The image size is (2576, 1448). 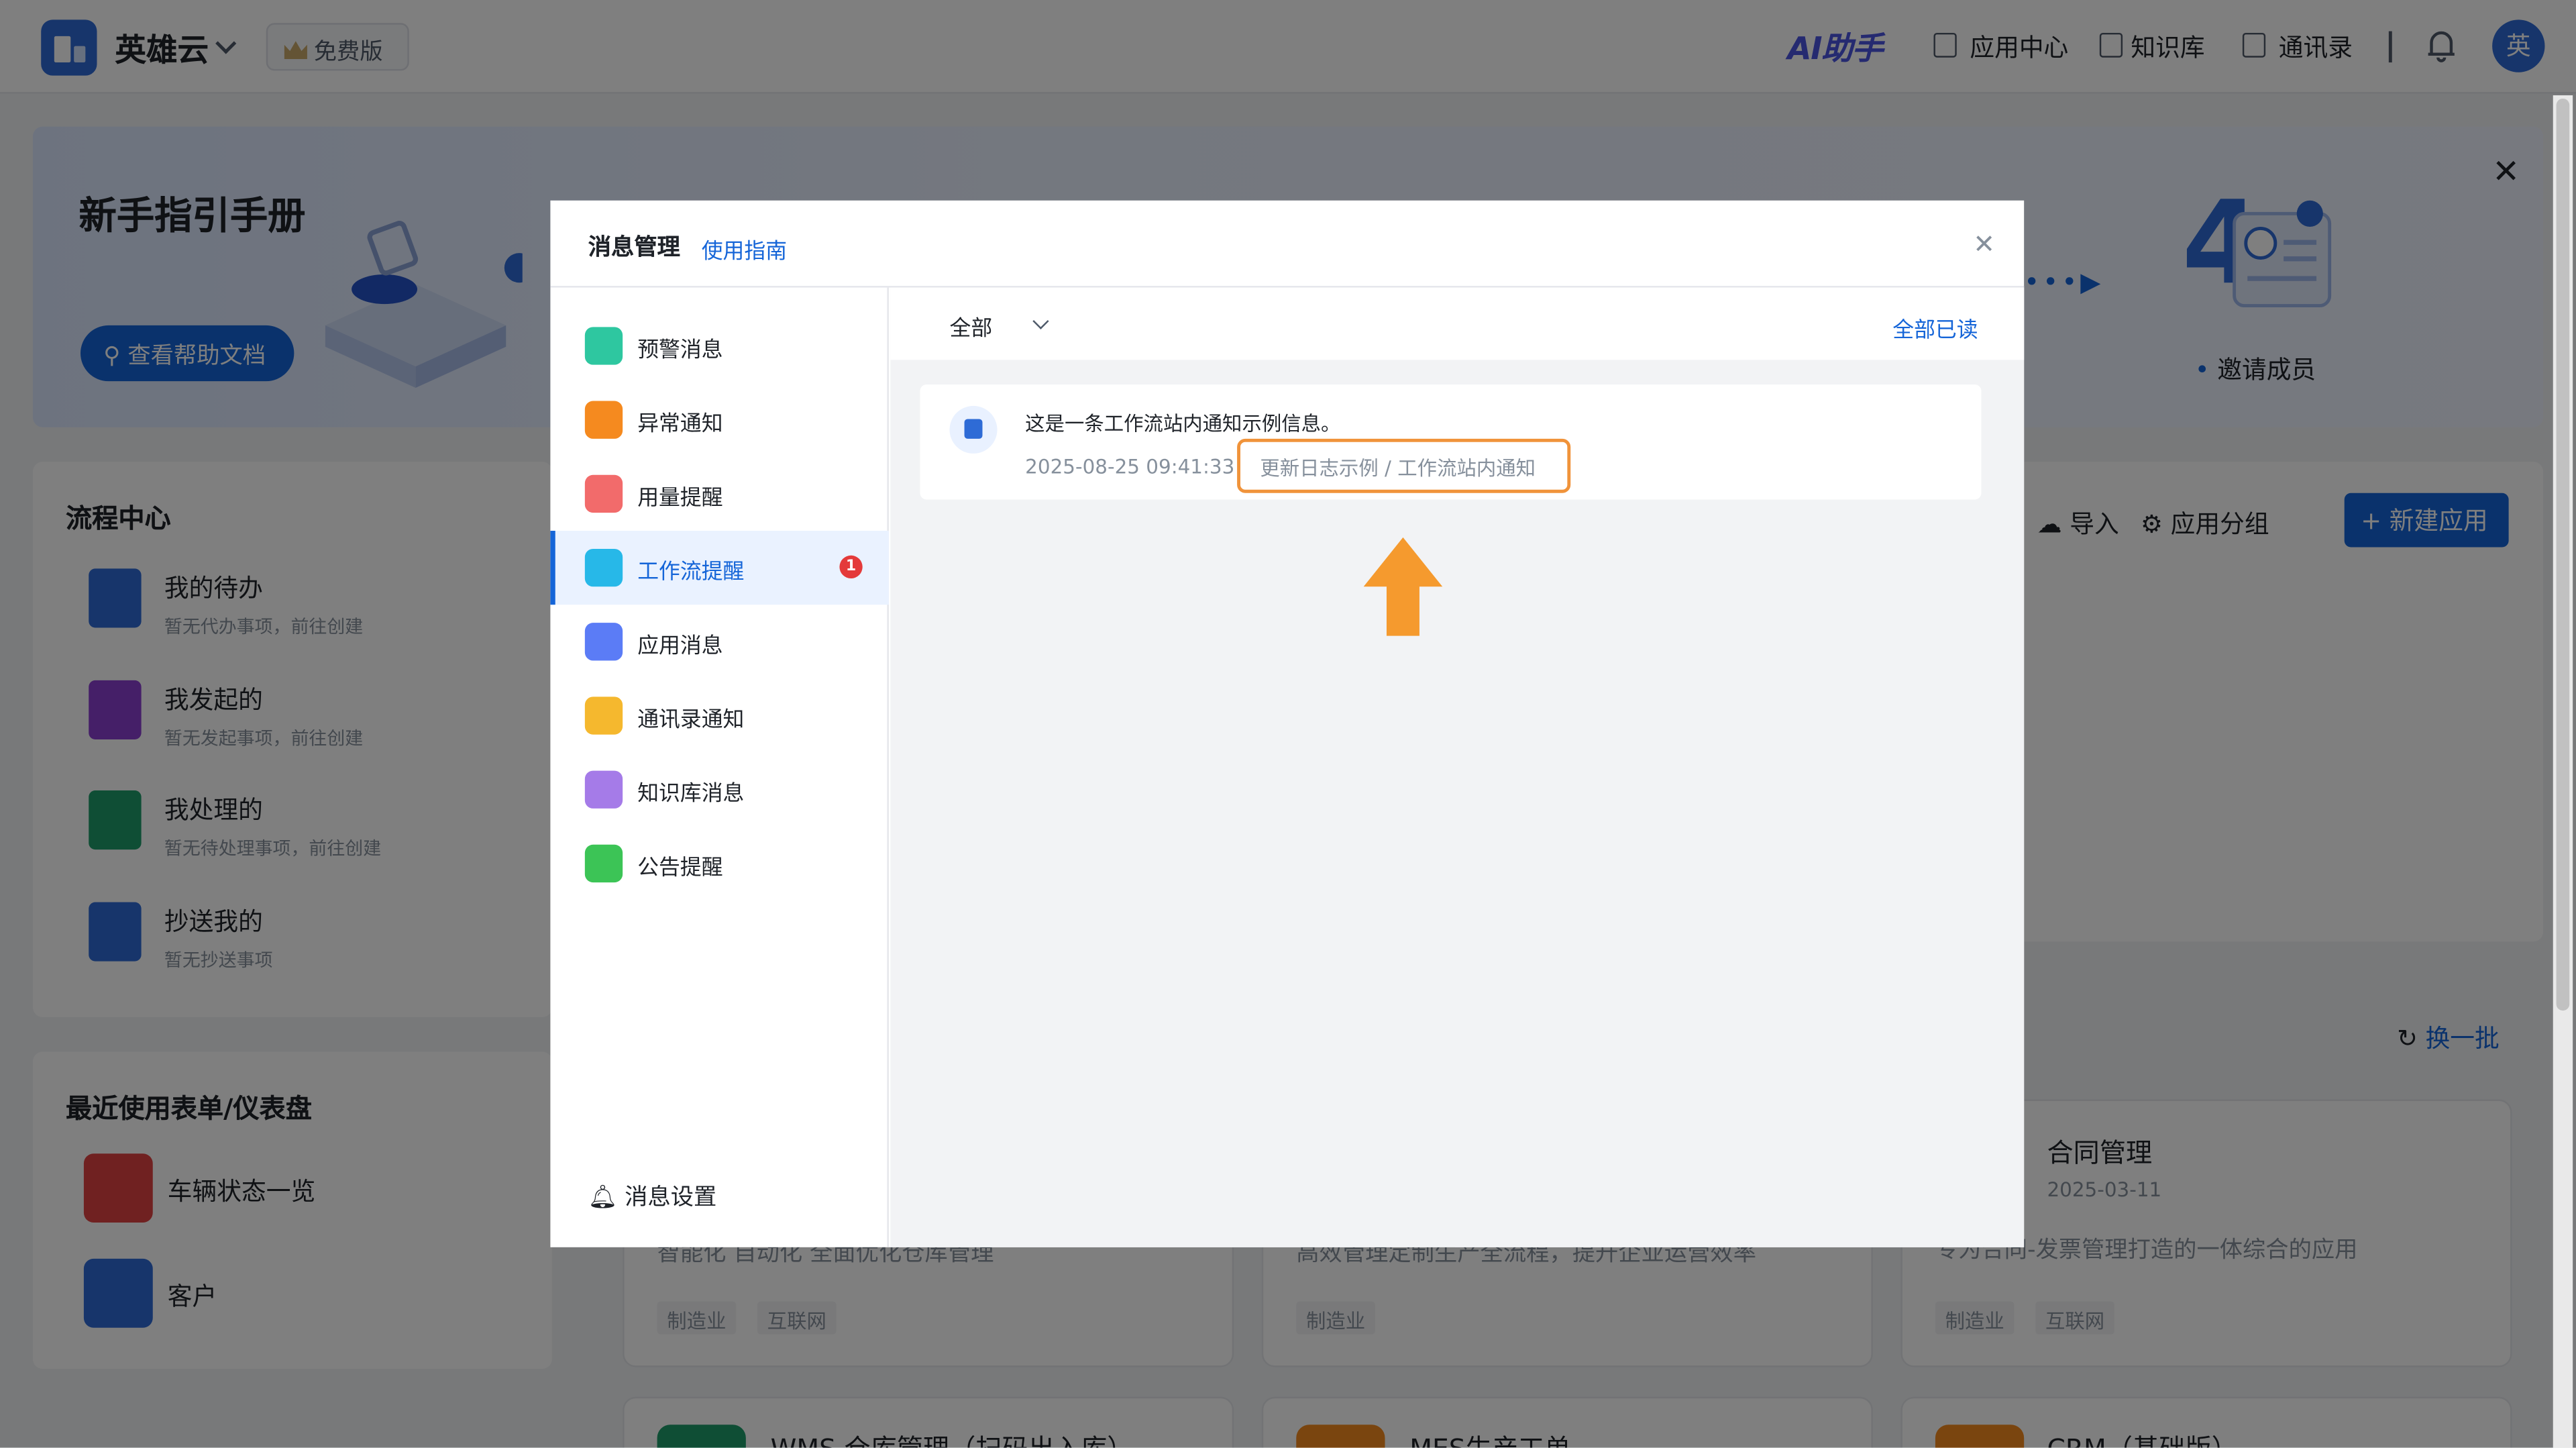 What do you see at coordinates (1130, 466) in the screenshot?
I see `message-time: 2025-08-25 09:41:33` at bounding box center [1130, 466].